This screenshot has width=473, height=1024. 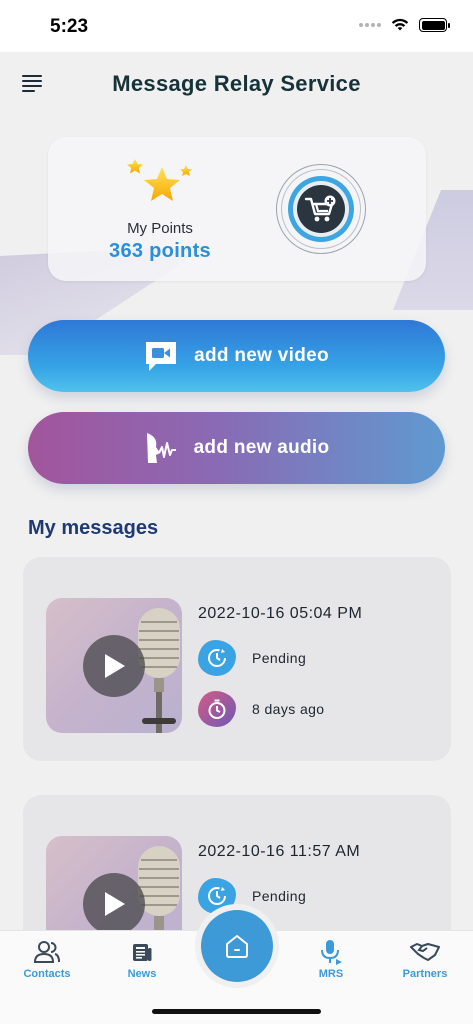 What do you see at coordinates (93, 528) in the screenshot?
I see `my-messages-title: My messages` at bounding box center [93, 528].